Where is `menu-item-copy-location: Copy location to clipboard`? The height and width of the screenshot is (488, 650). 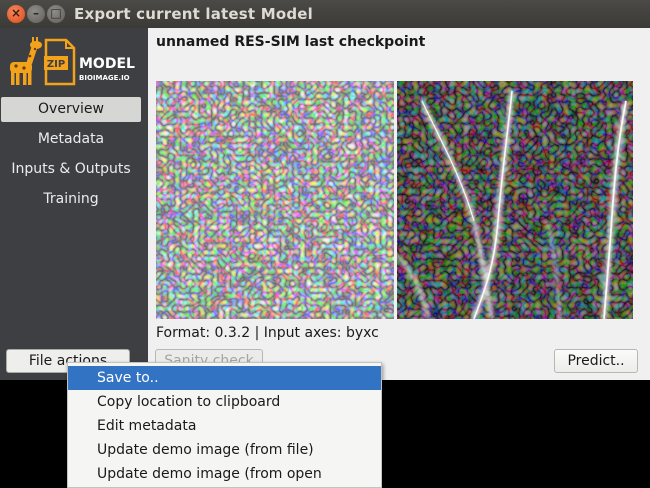
menu-item-copy-location: Copy location to clipboard is located at coordinates (224, 402).